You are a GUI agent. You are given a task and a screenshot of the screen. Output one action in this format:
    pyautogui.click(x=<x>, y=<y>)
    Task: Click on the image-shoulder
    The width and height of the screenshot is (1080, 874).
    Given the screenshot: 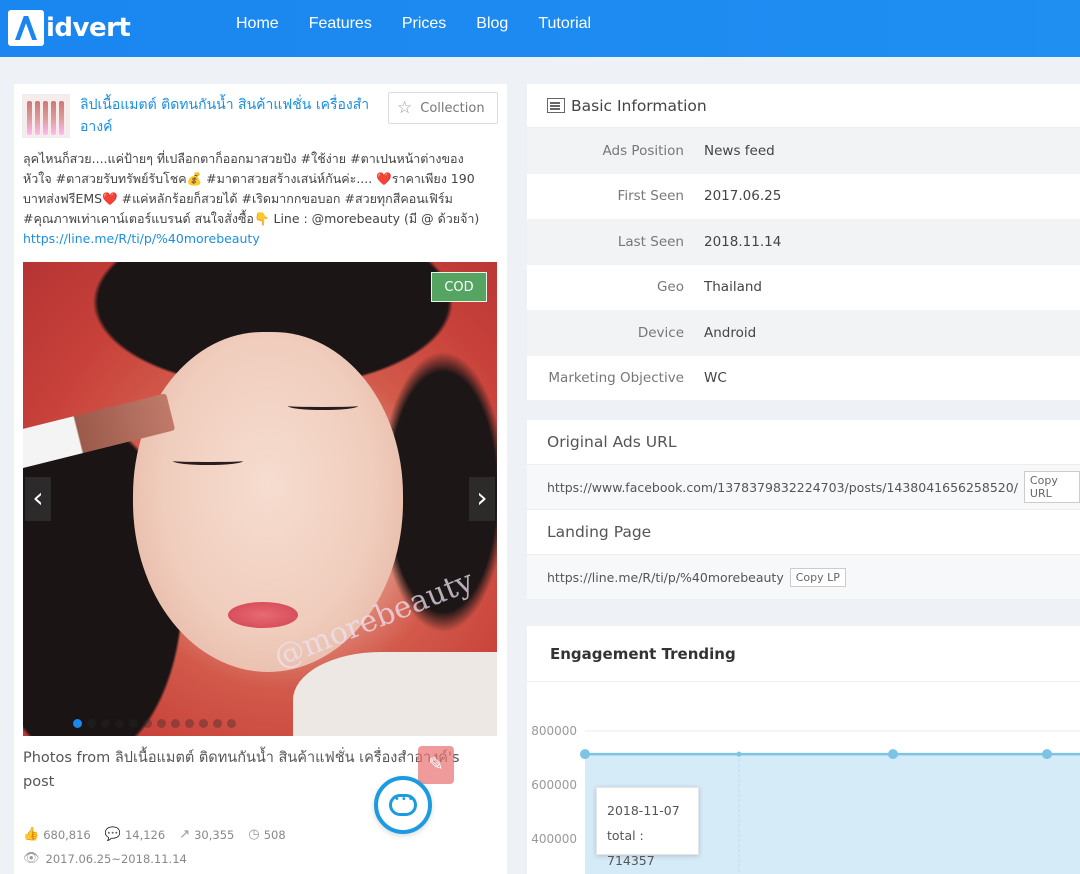 What is the action you would take?
    pyautogui.click(x=395, y=694)
    